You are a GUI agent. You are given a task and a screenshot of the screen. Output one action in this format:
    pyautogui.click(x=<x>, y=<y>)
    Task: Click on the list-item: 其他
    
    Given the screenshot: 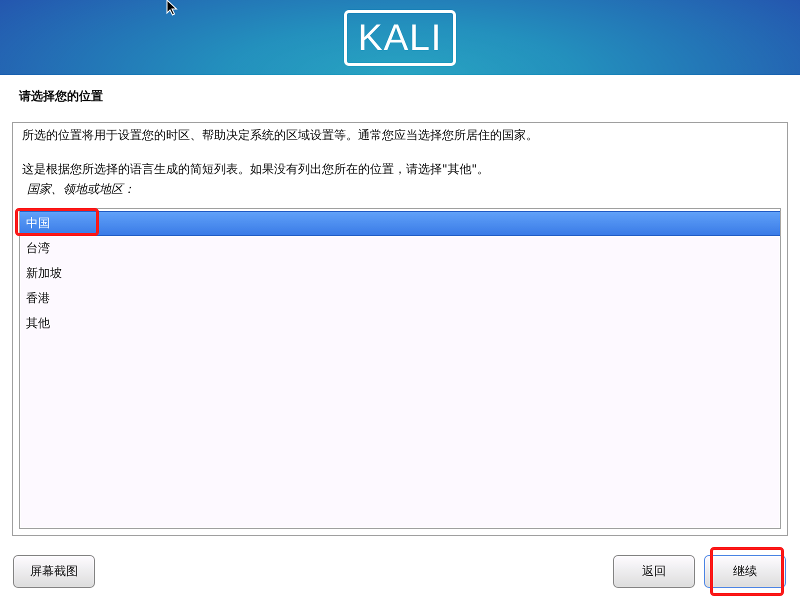 What is the action you would take?
    pyautogui.click(x=400, y=323)
    